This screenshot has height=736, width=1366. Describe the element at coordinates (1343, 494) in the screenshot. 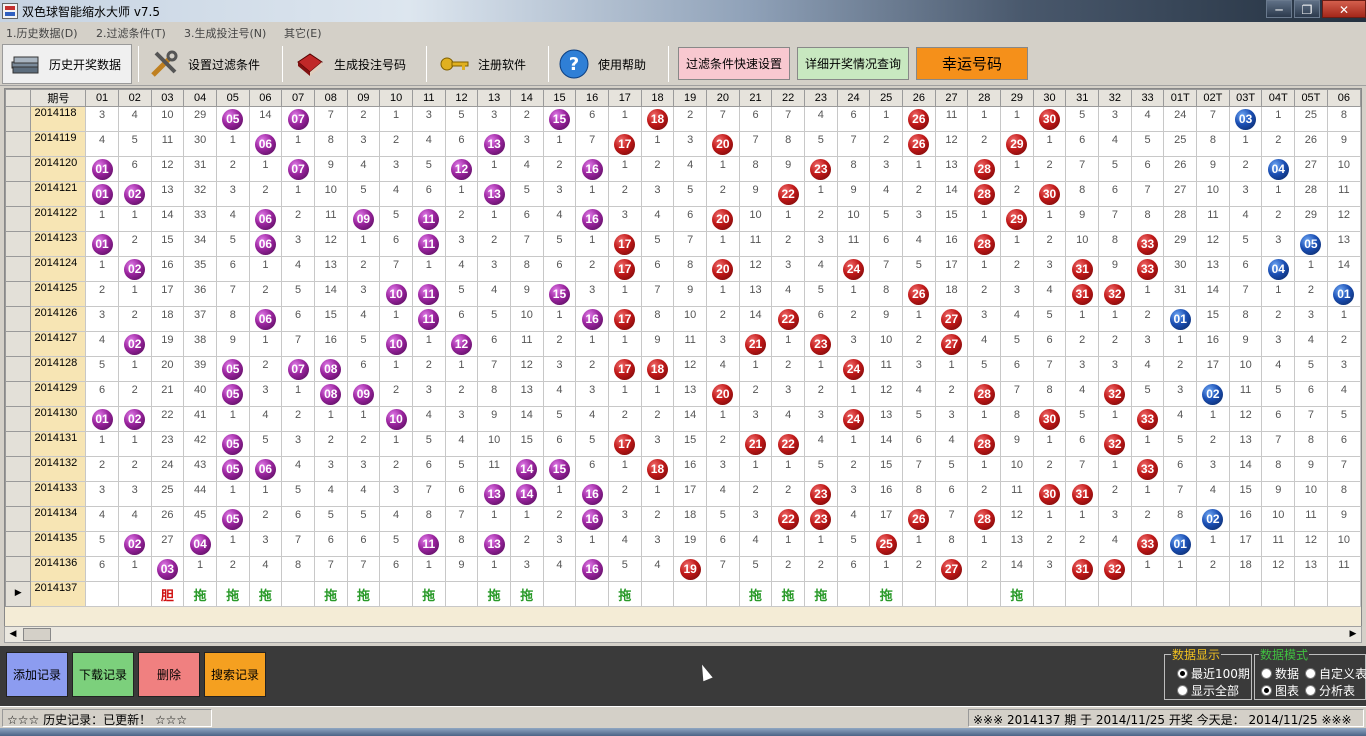

I see `omission-cell: 8` at that location.